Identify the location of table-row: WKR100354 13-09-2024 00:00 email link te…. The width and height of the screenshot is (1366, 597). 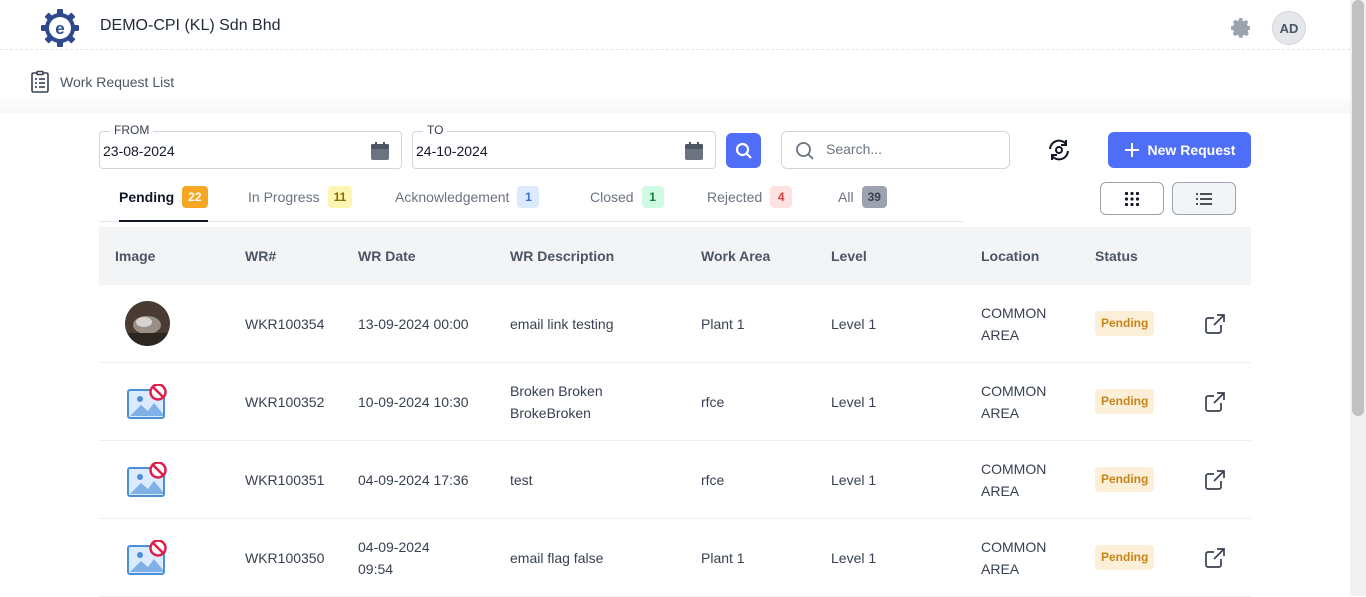
(675, 324).